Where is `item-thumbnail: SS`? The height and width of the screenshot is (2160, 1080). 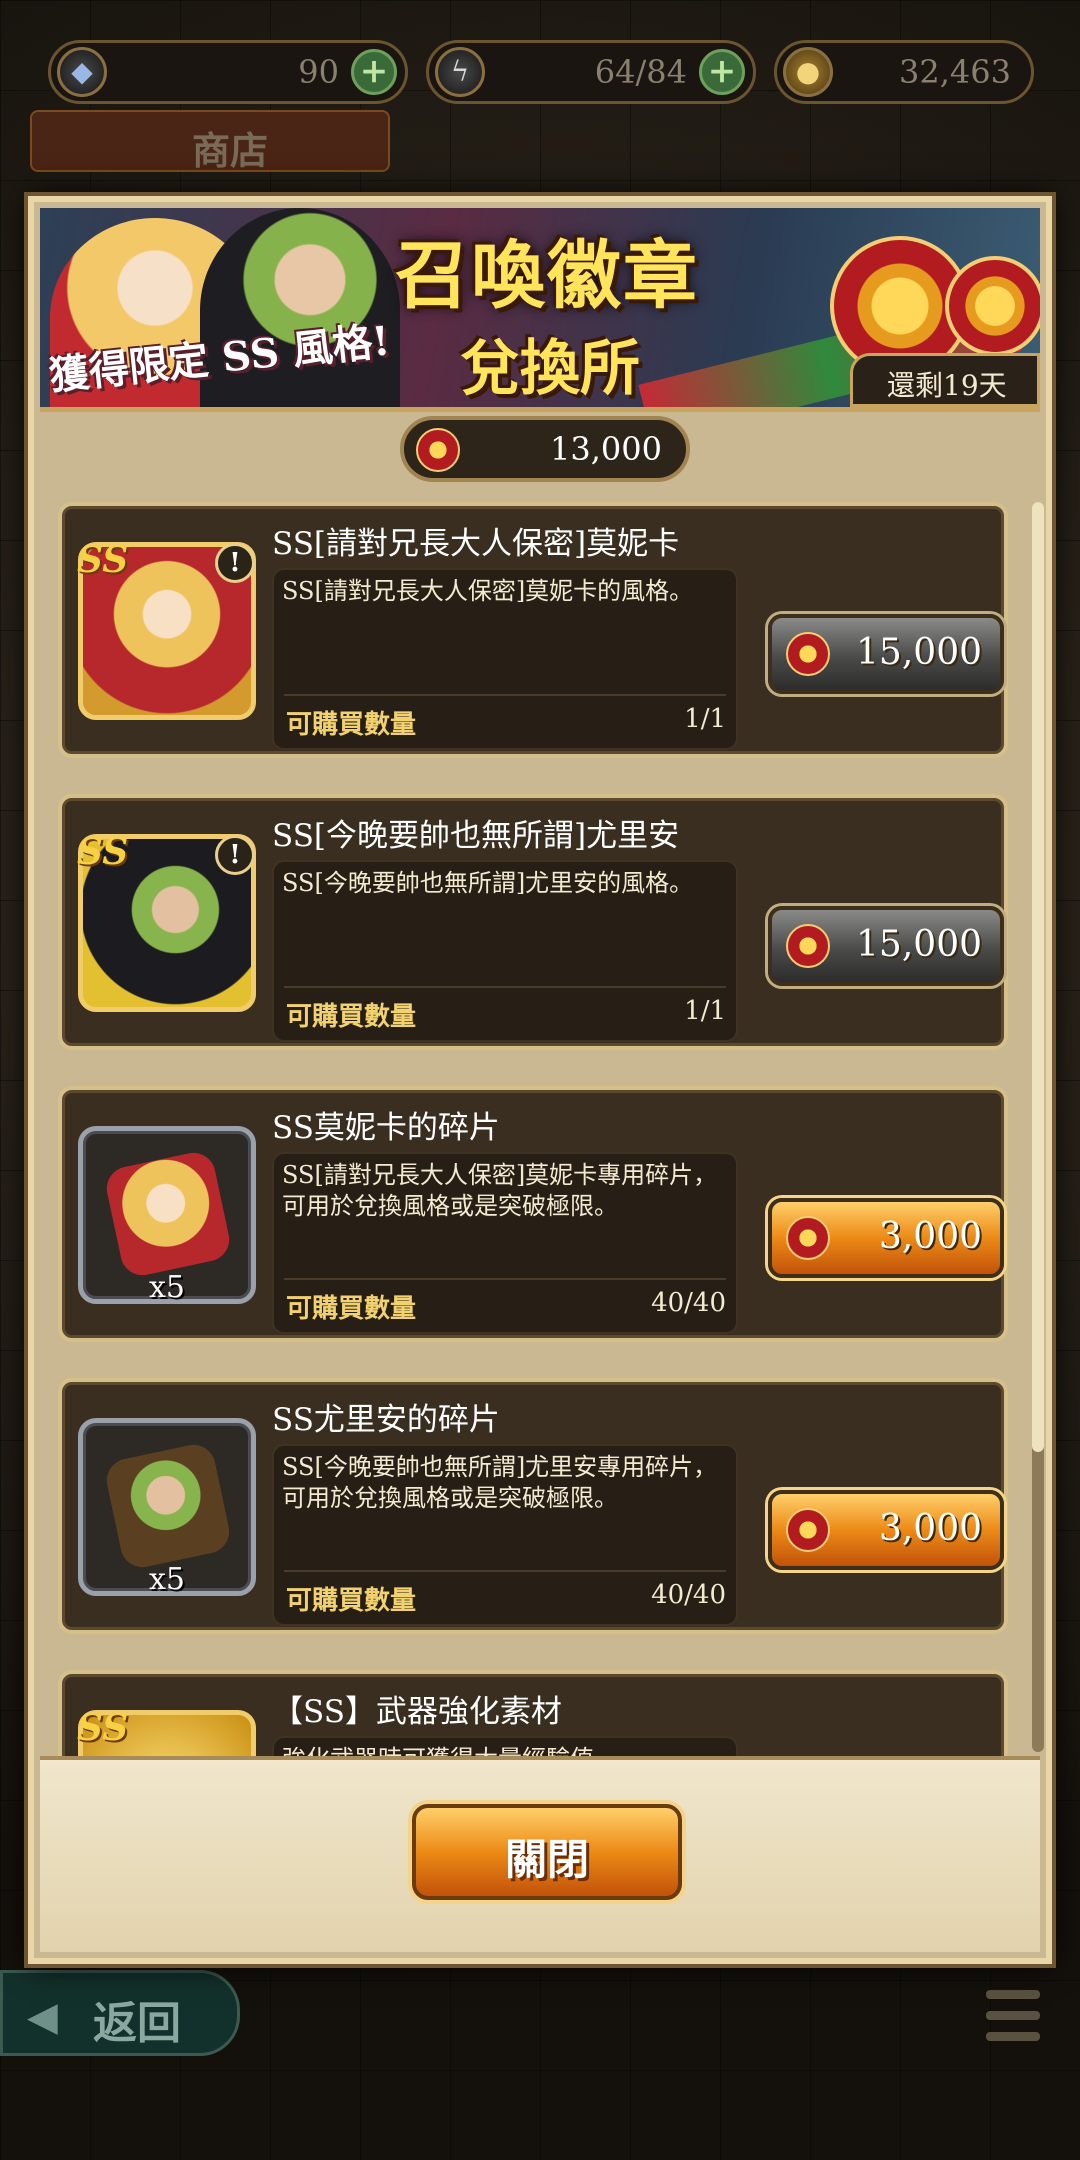
item-thumbnail: SS is located at coordinates (166, 1734).